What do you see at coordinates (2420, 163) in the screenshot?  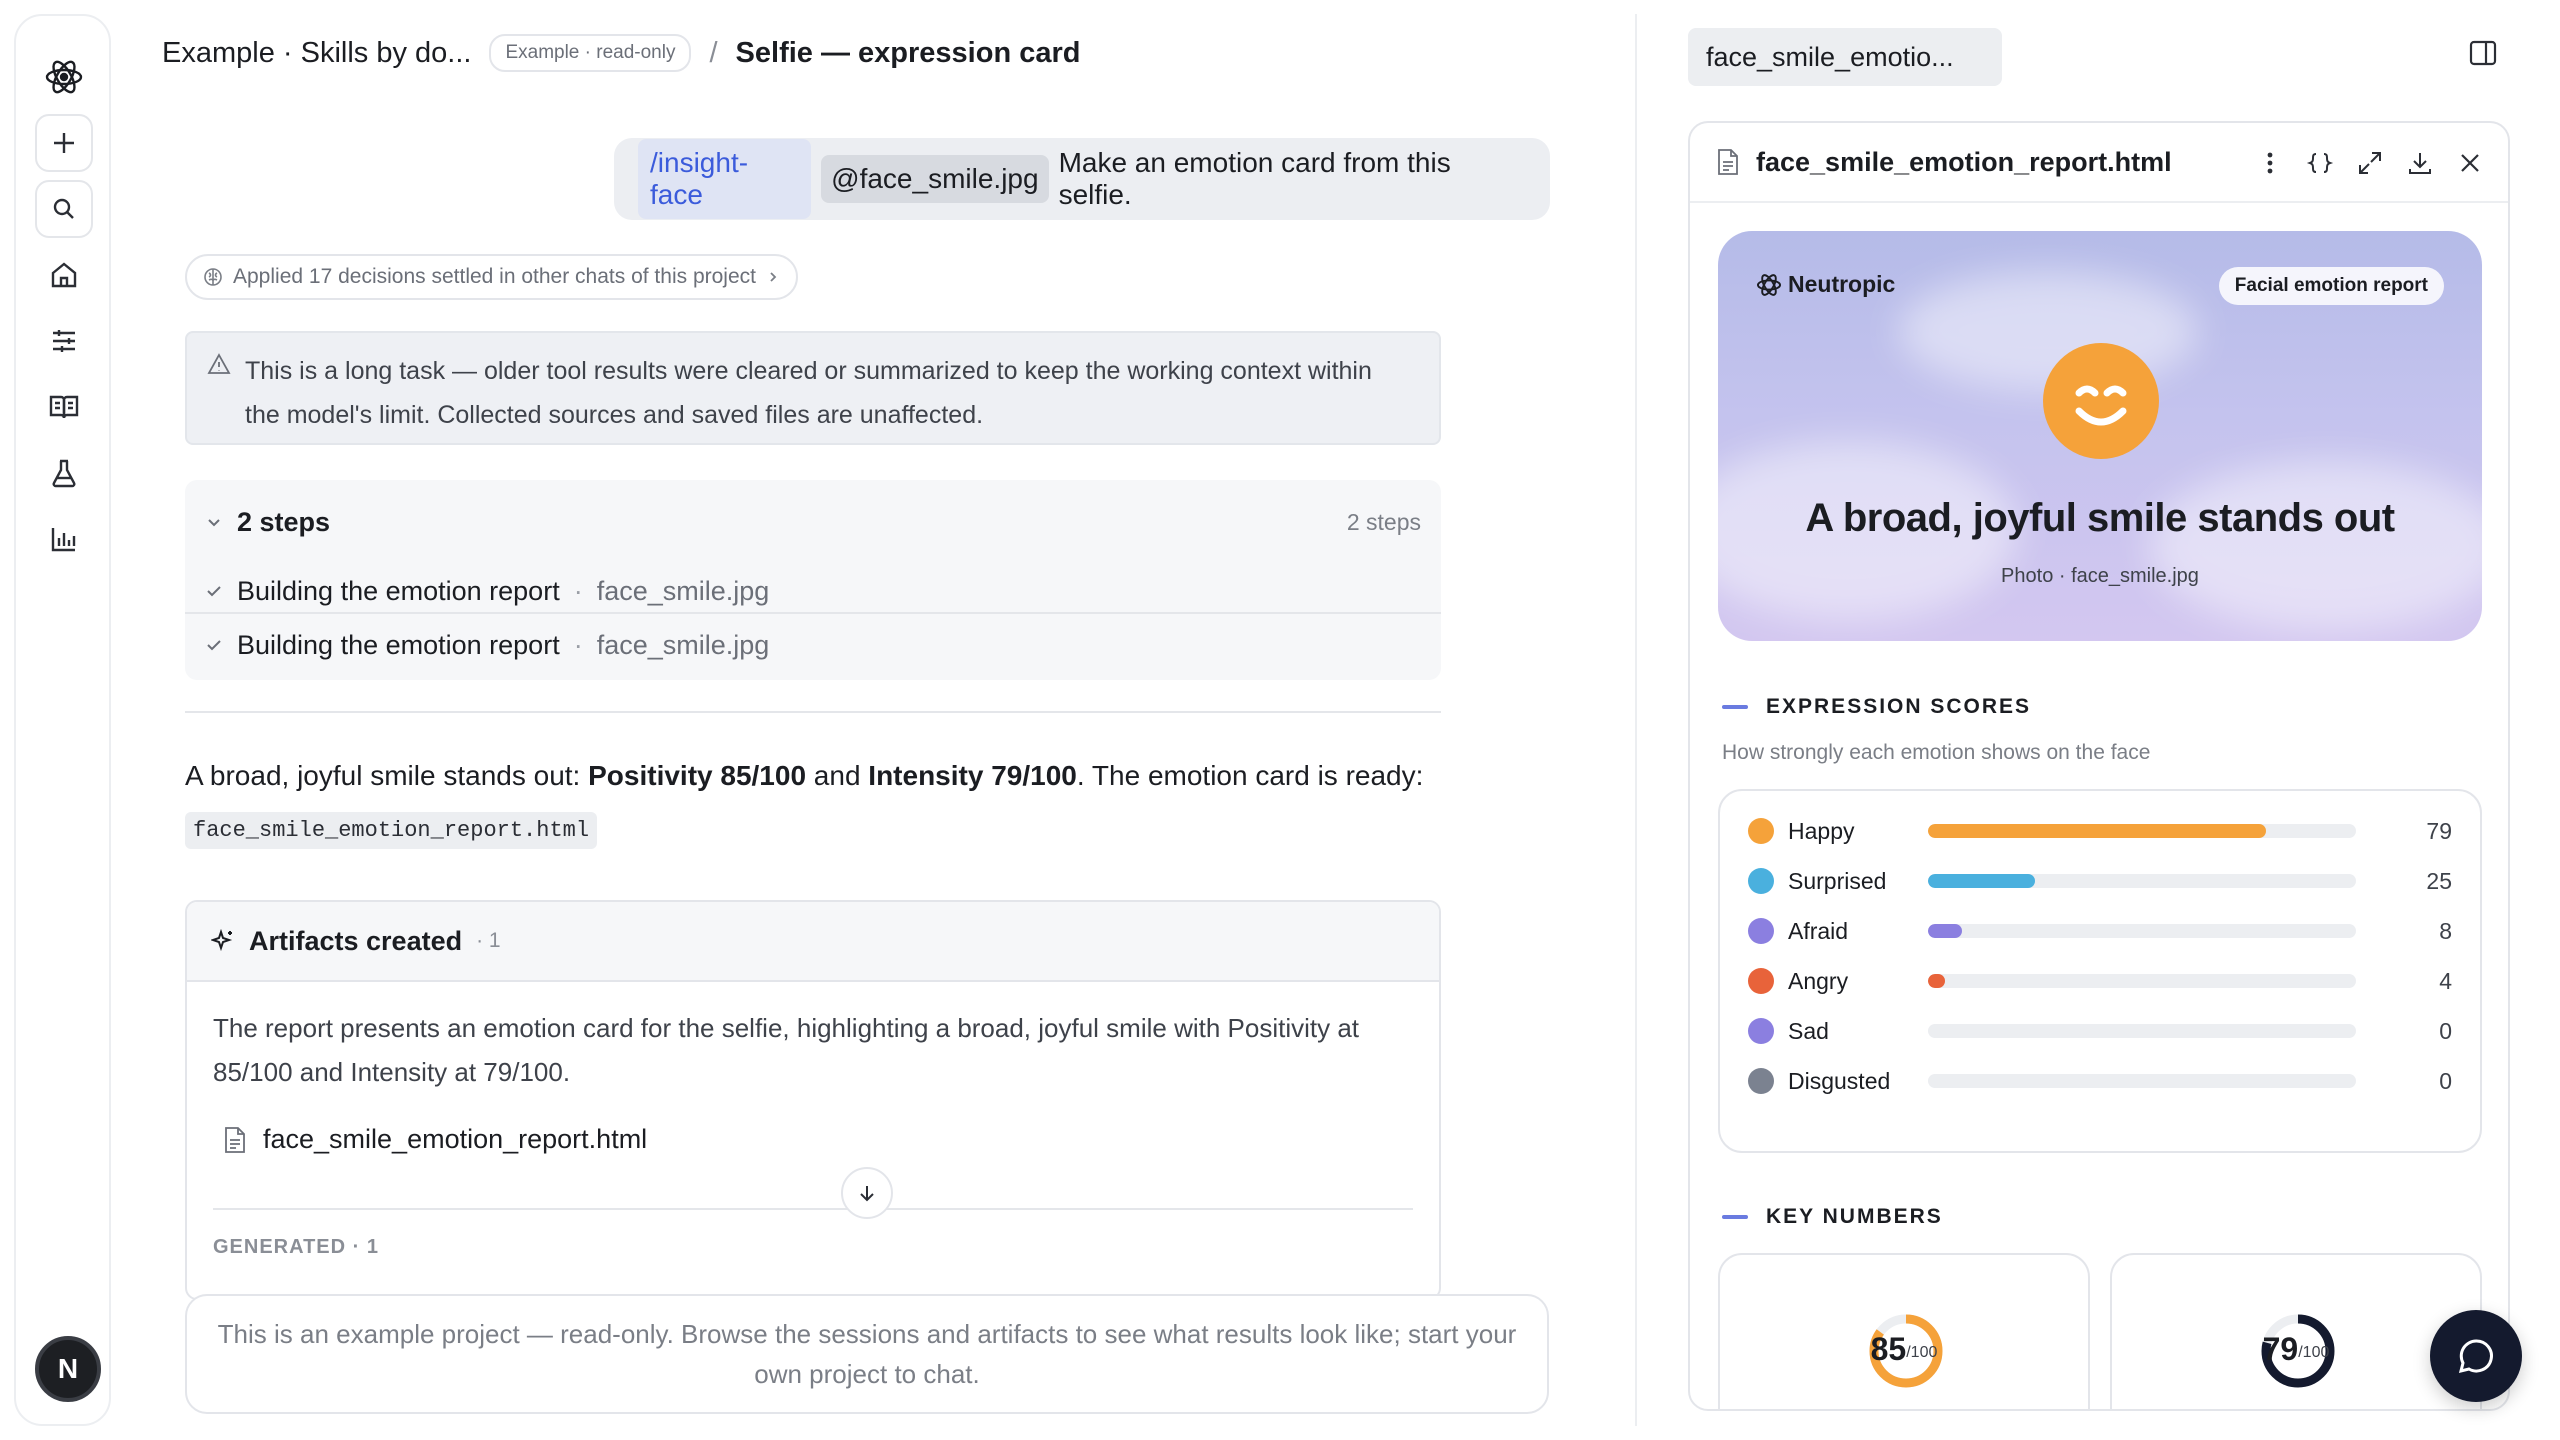 I see `download-icon` at bounding box center [2420, 163].